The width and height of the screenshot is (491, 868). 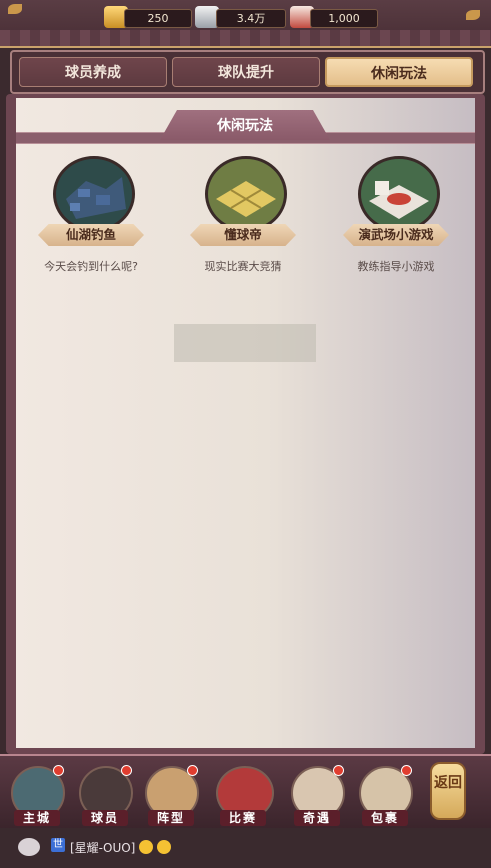 I want to click on nav-formation: 阵型, so click(x=171, y=796).